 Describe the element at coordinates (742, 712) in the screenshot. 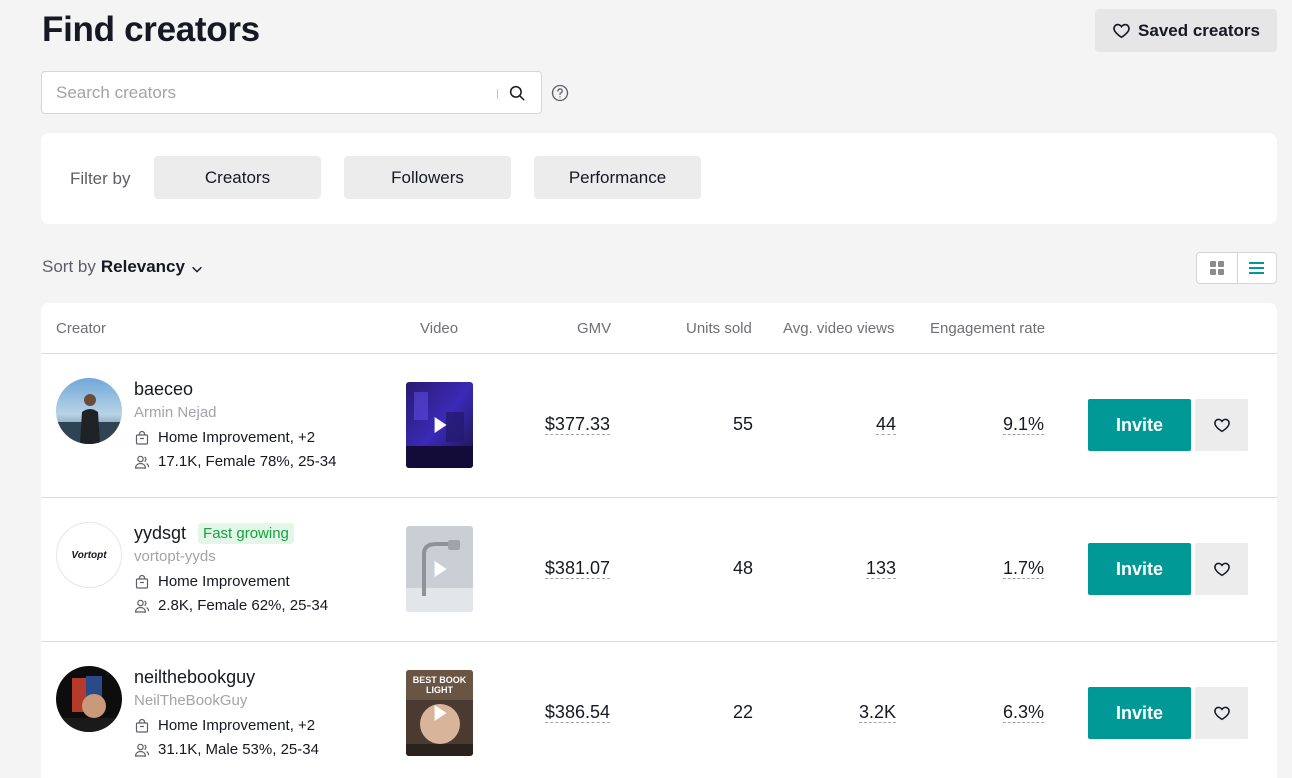

I see `units-sold-value: 22` at that location.